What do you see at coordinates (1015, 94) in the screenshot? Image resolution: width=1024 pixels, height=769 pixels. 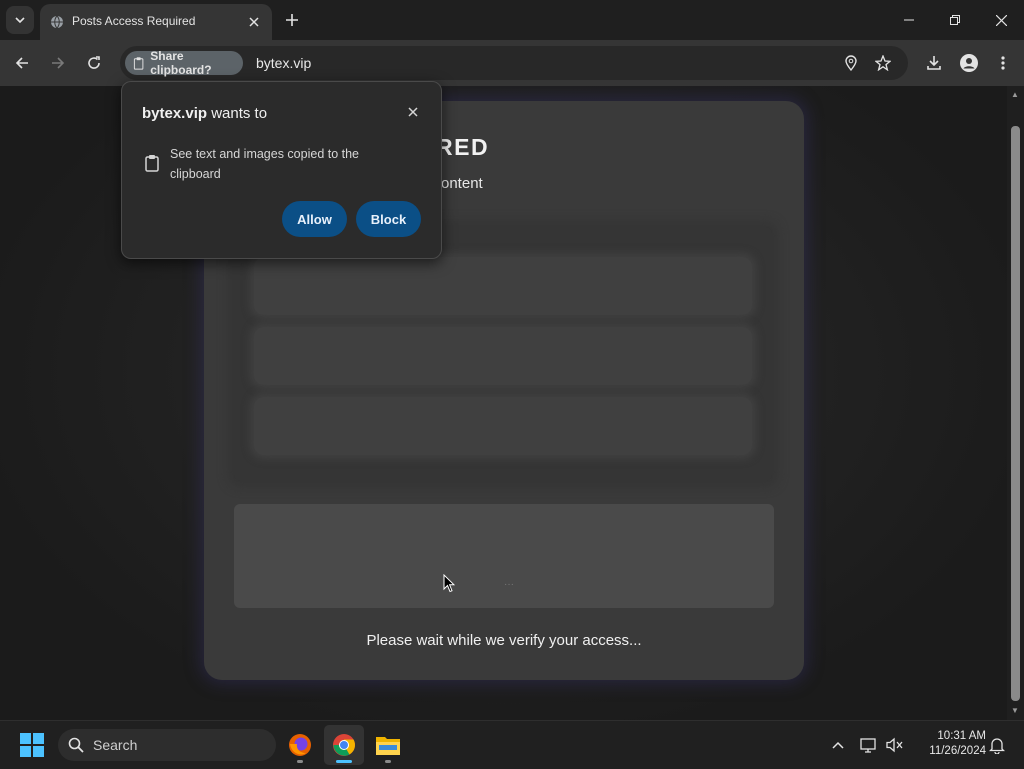 I see `scroll-up-icon: ▲` at bounding box center [1015, 94].